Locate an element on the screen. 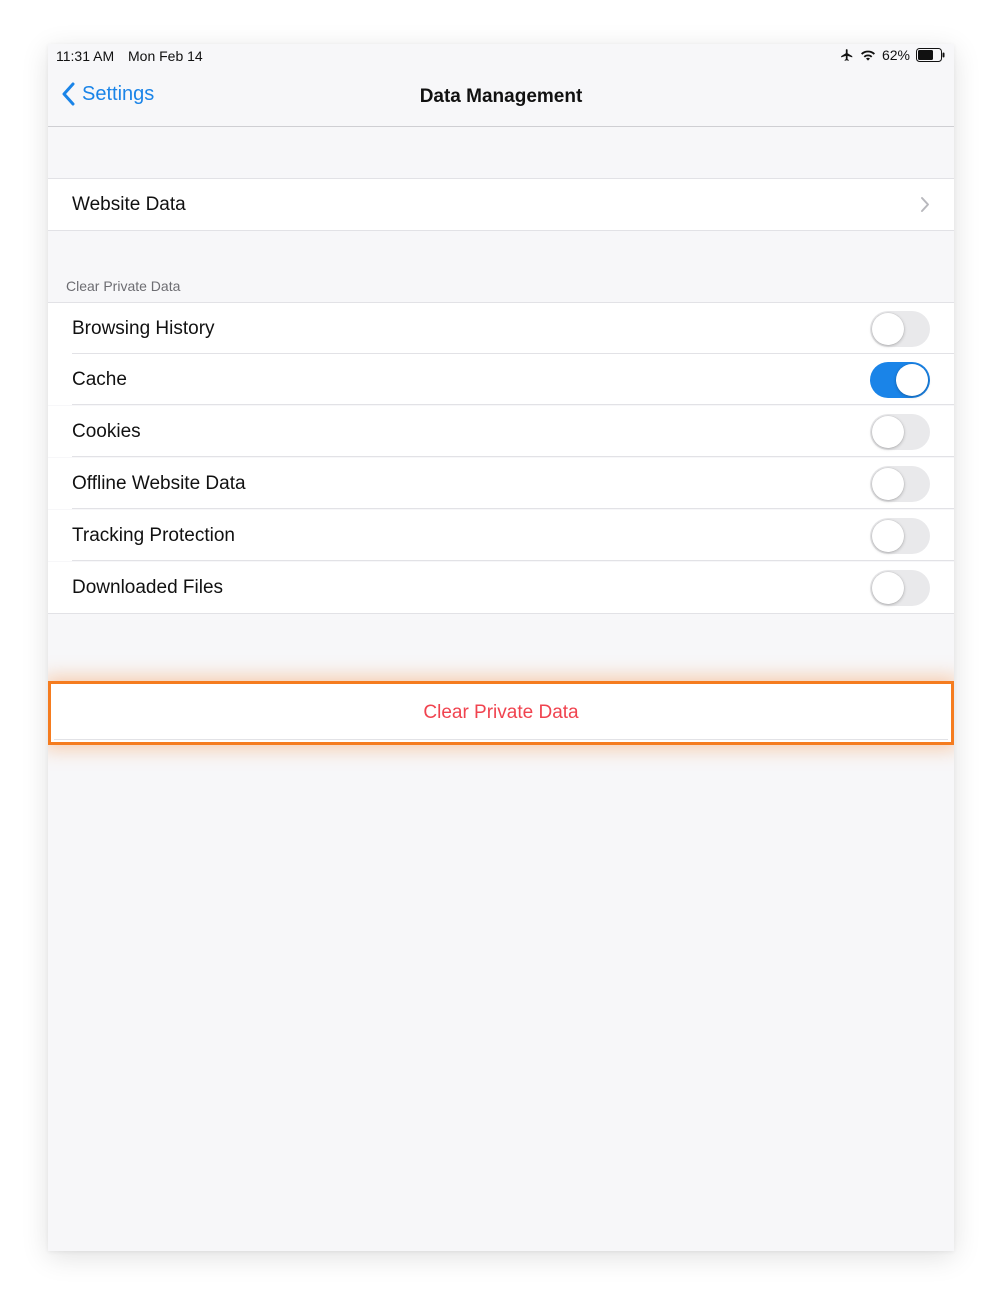  status-right: 62% is located at coordinates (893, 55).